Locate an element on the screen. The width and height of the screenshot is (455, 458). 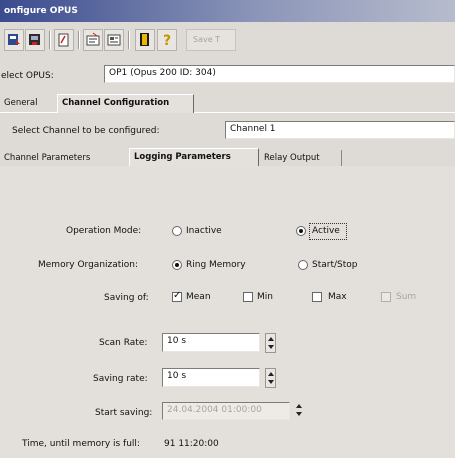
tab-channel-configuration: Channel Configuration is located at coordinates (125, 103).